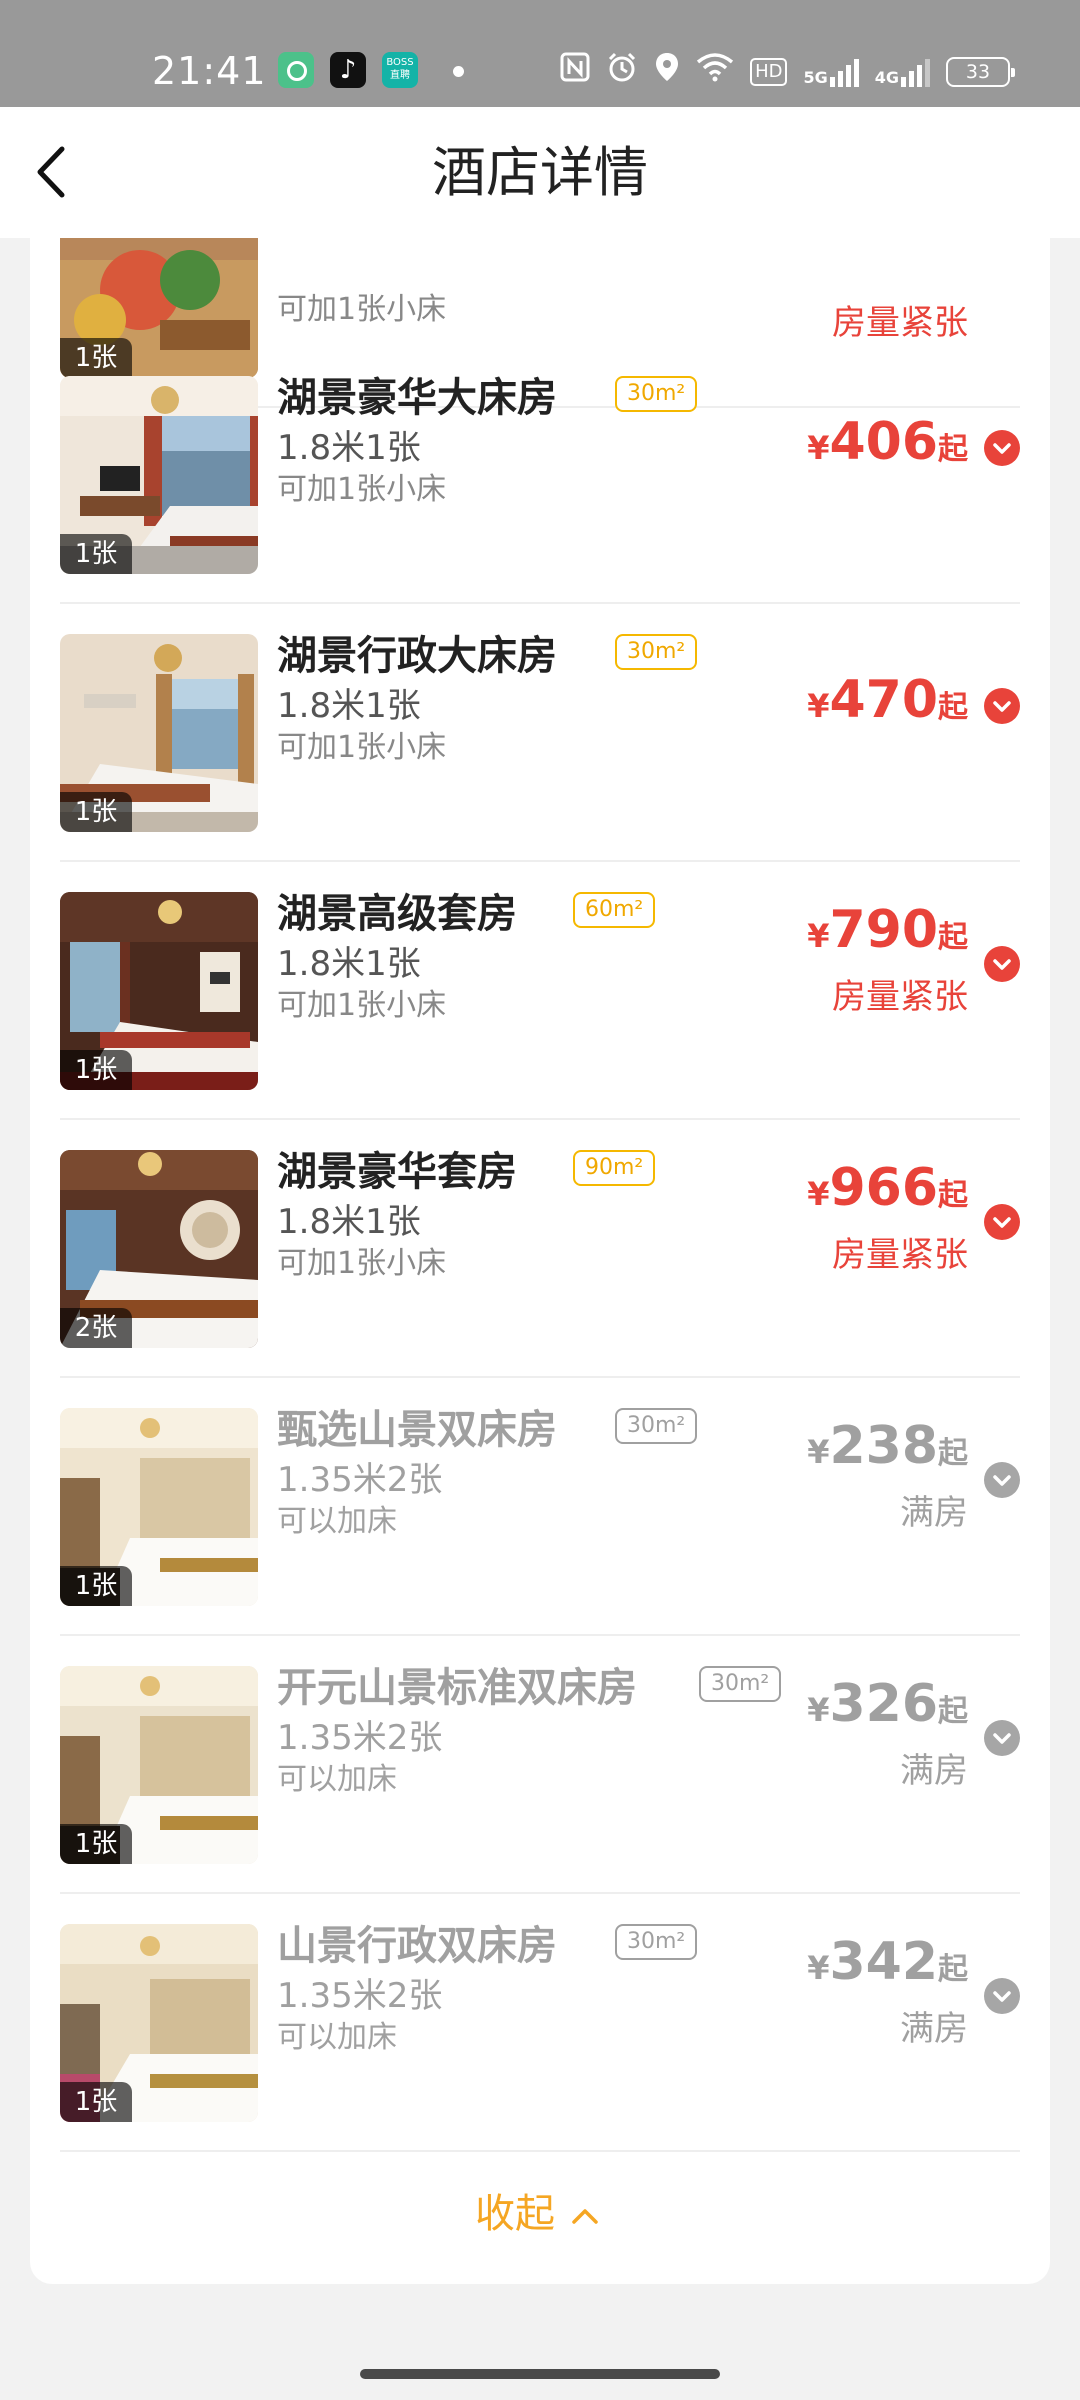  What do you see at coordinates (575, 72) in the screenshot?
I see `nfc-icon` at bounding box center [575, 72].